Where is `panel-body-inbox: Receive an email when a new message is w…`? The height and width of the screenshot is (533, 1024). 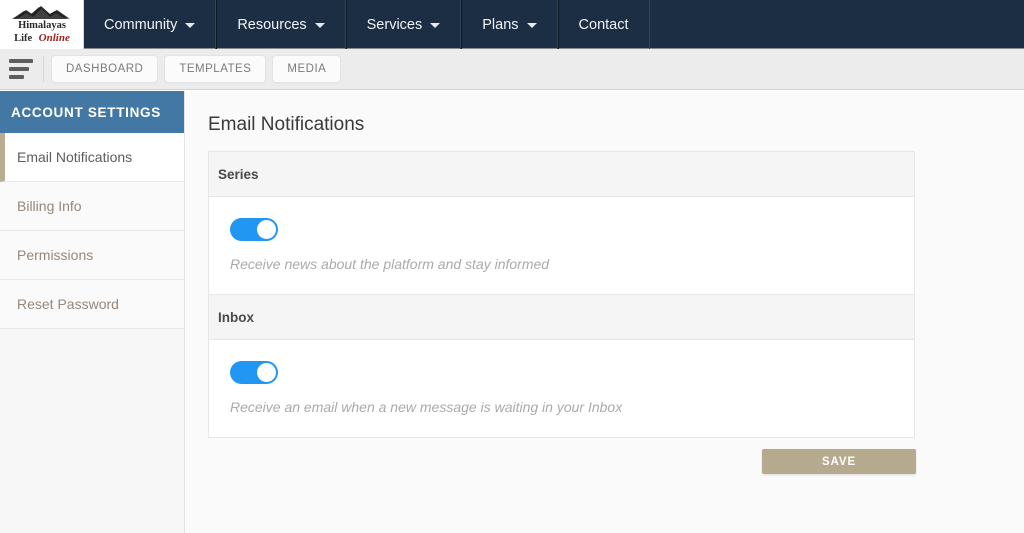
panel-body-inbox: Receive an email when a new message is w… is located at coordinates (561, 388).